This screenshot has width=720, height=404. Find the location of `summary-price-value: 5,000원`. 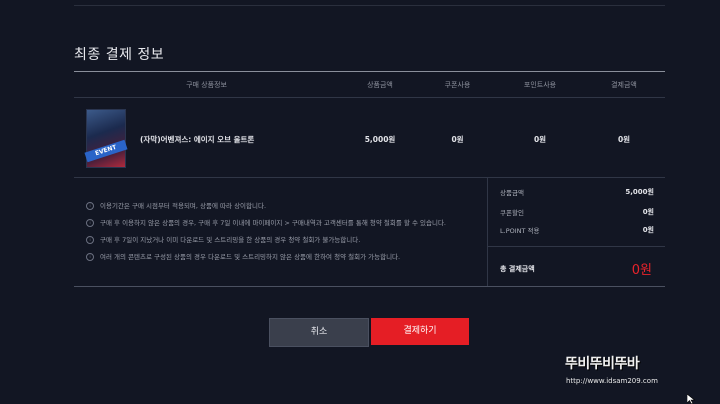

summary-price-value: 5,000원 is located at coordinates (639, 192).